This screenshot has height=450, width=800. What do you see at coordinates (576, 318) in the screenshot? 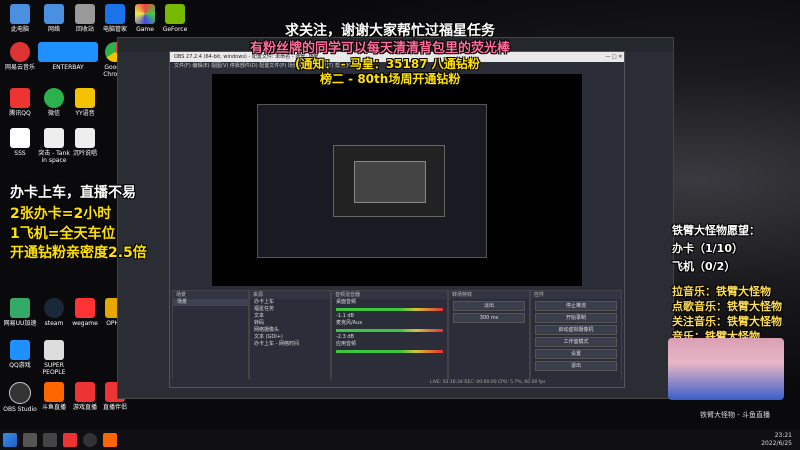
I see `start-recording-button: 开始录制` at bounding box center [576, 318].